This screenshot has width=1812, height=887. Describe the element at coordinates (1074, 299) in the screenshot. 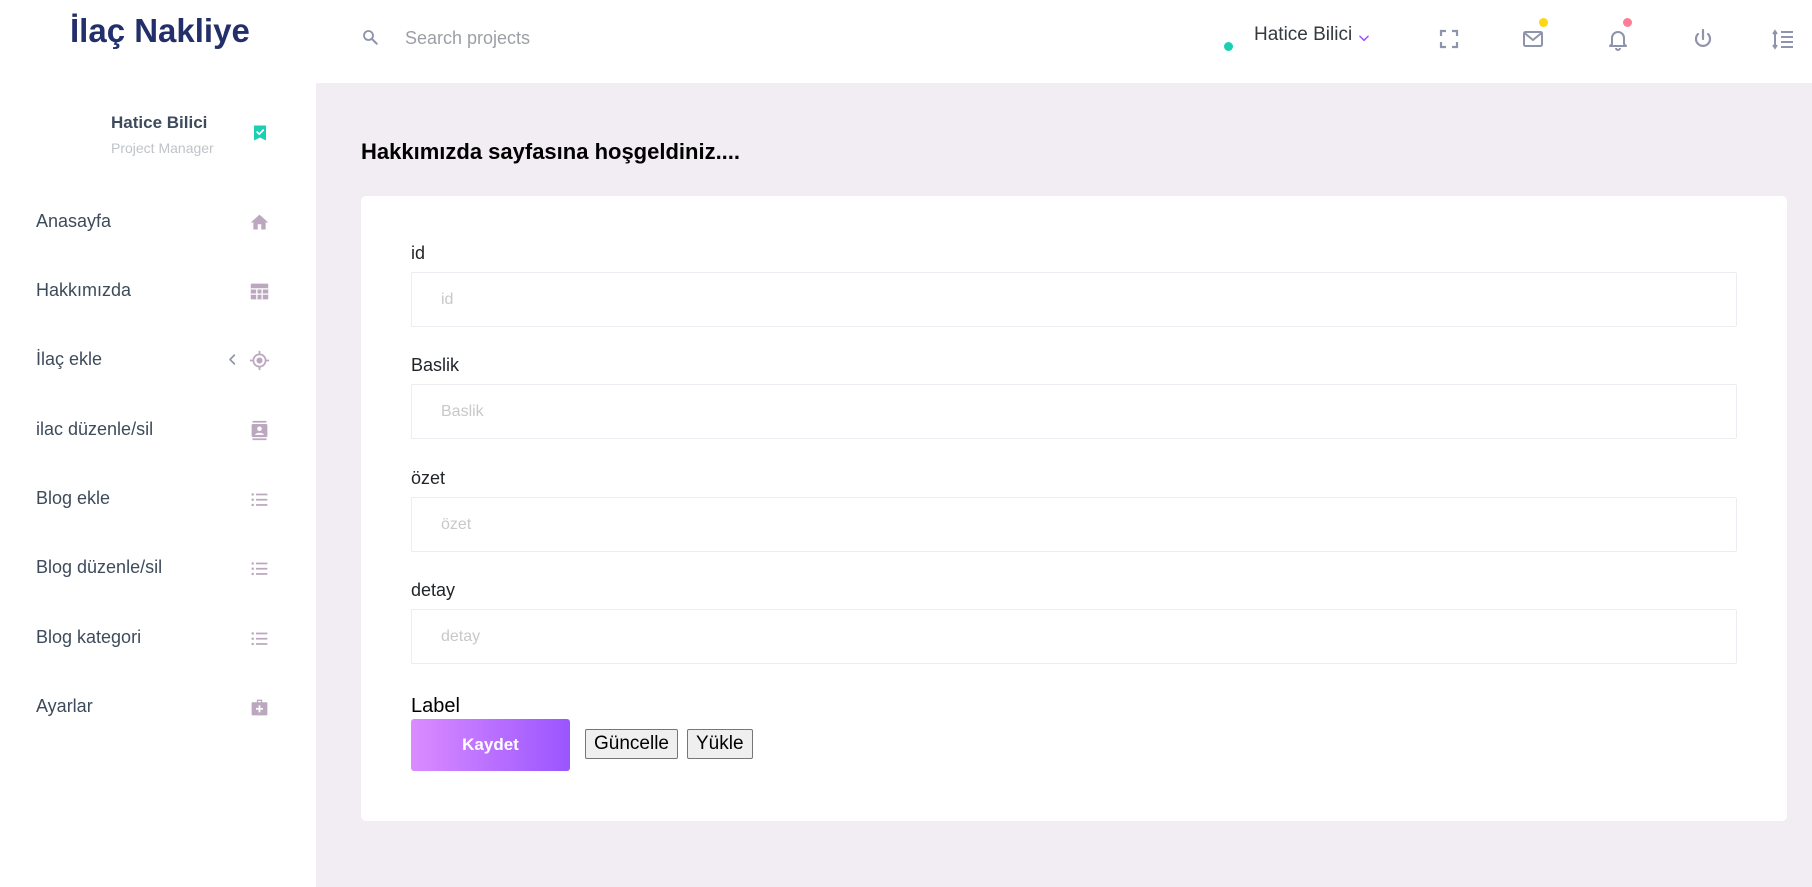

I see `id-field` at that location.